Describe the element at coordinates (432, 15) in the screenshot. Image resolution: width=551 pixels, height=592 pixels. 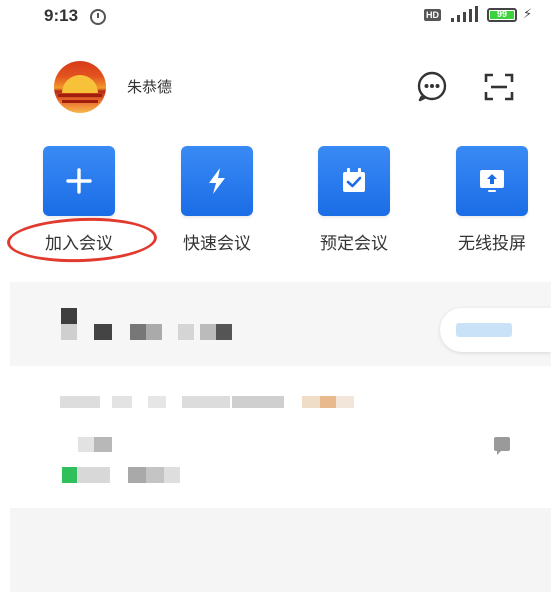
I see `hd-badge: HD` at that location.